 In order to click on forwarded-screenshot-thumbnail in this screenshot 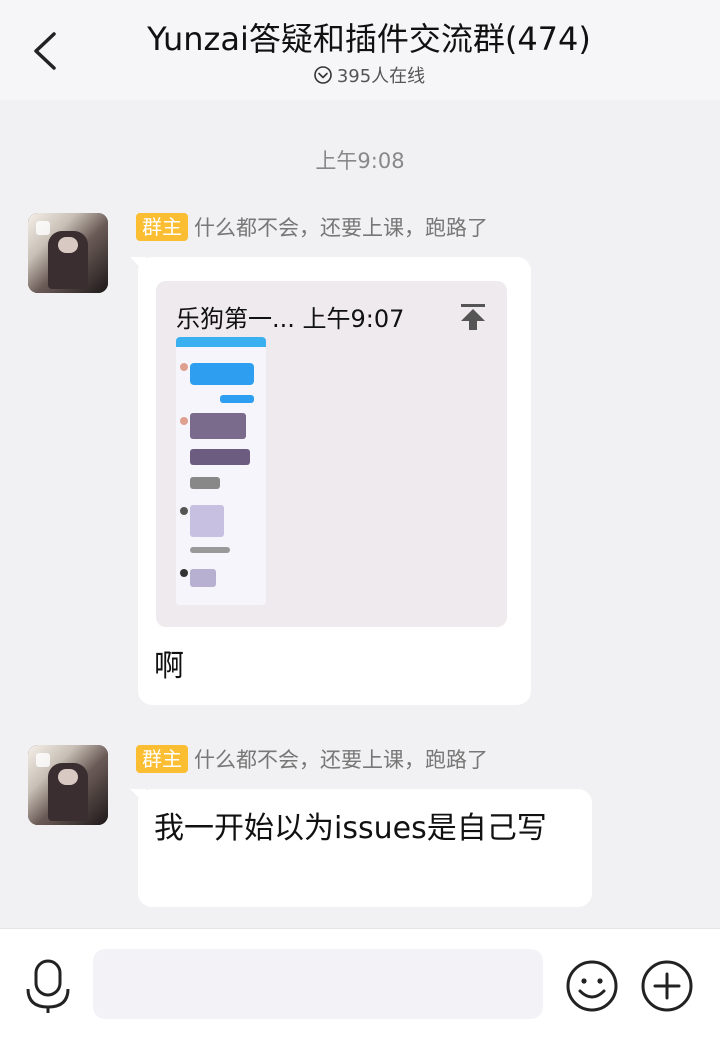, I will do `click(221, 471)`.